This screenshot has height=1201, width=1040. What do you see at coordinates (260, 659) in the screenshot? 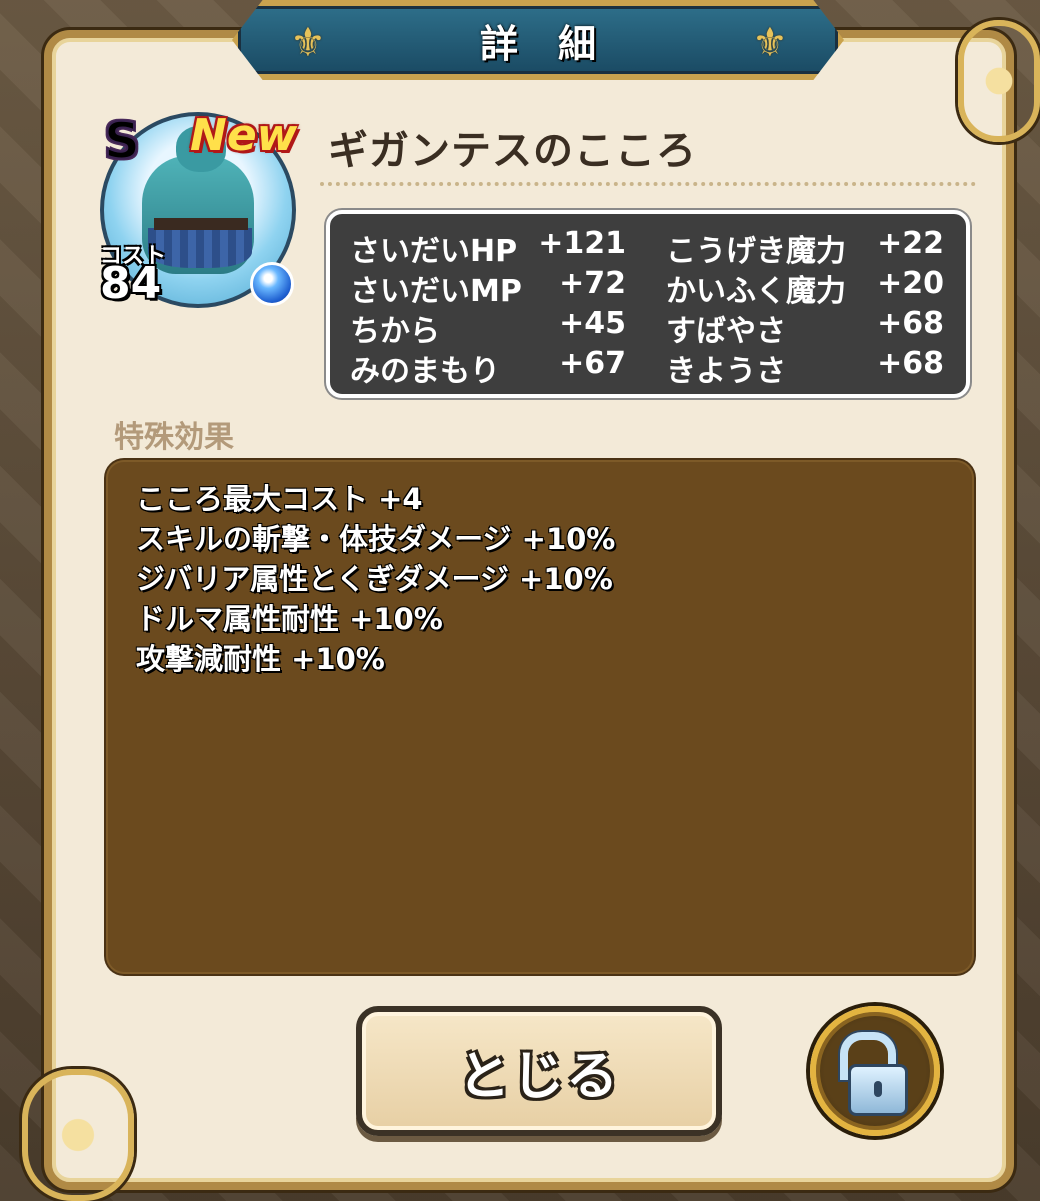
I see `effect-line: 攻撃減耐性 +10%` at bounding box center [260, 659].